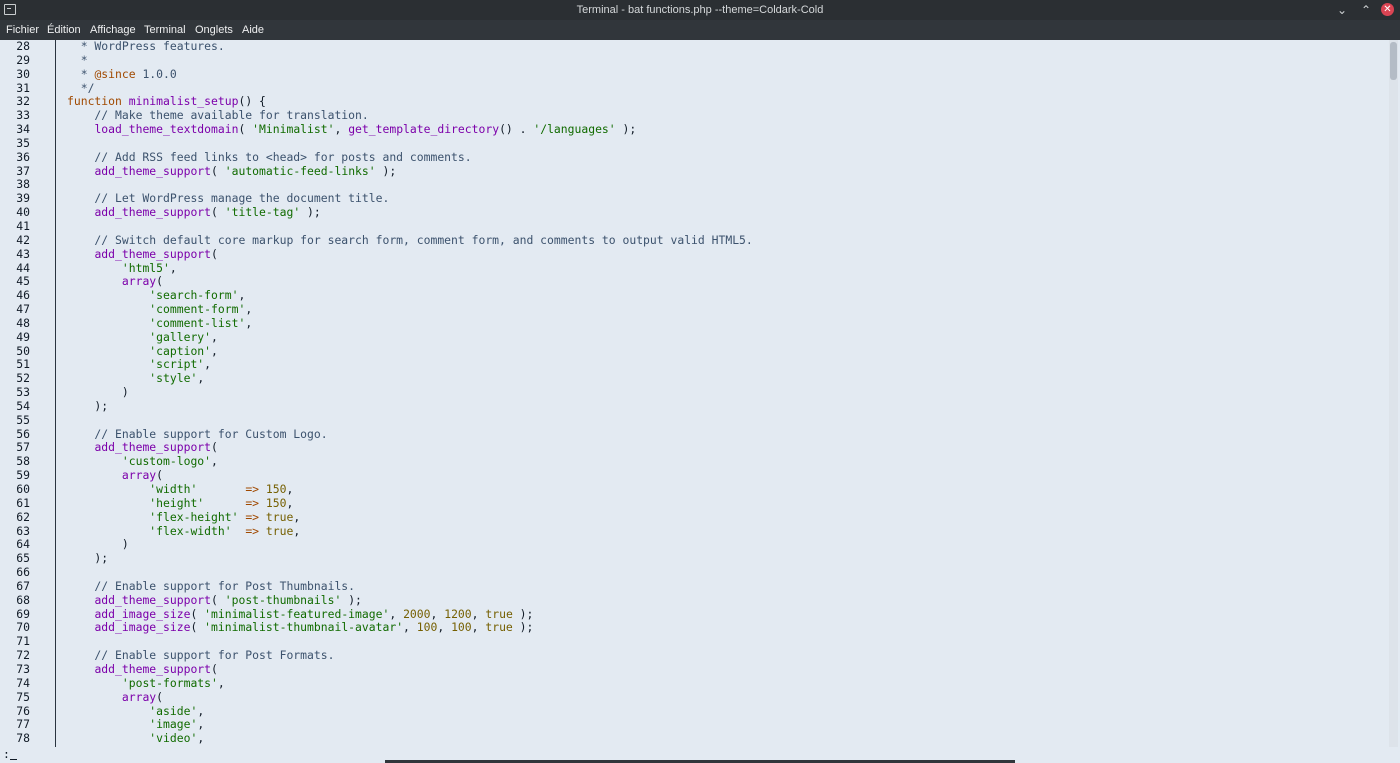 The height and width of the screenshot is (763, 1400). I want to click on line-number: 64, so click(23, 544).